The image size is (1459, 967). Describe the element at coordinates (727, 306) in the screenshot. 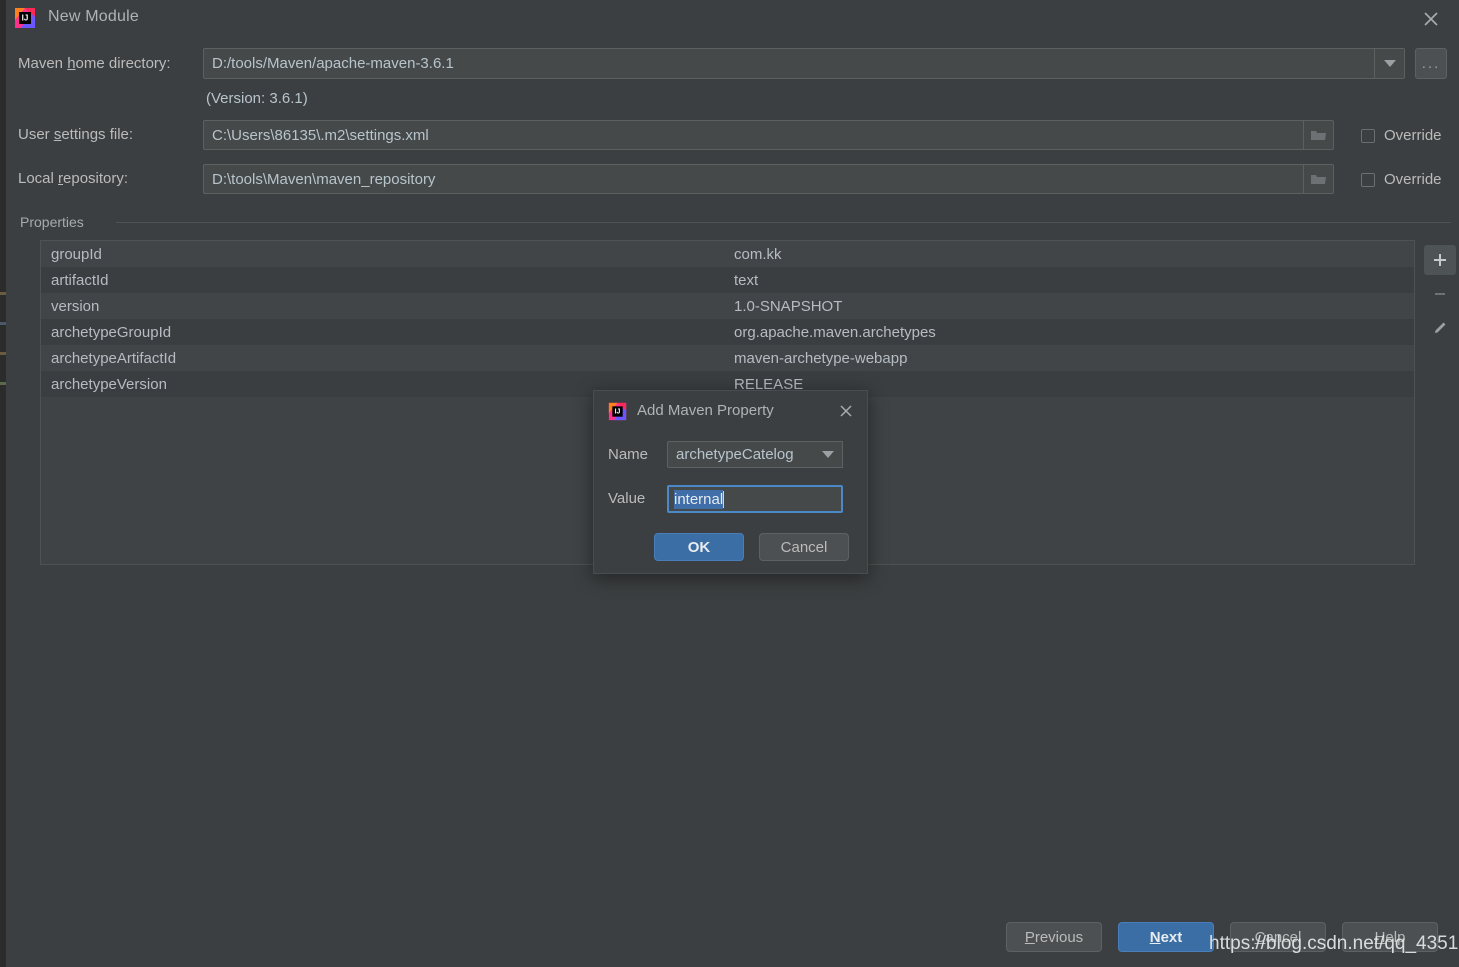

I see `table-row: version 1.0-SNAPSHOT` at that location.